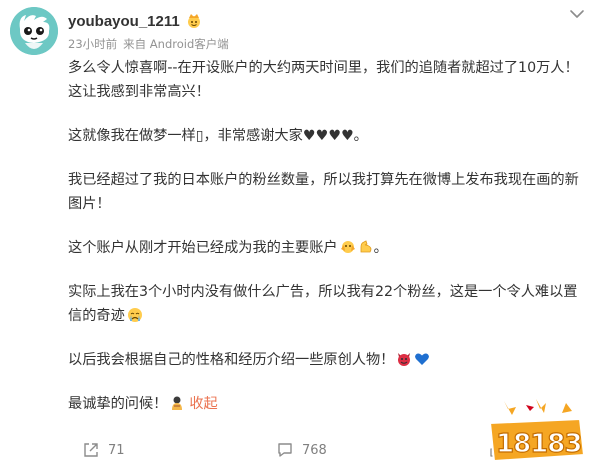 Image resolution: width=600 pixels, height=473 pixels. Describe the element at coordinates (218, 136) in the screenshot. I see `post-paragraph: 这就像我在做梦一样▯，非常感谢大家♥♥♥♥。` at that location.